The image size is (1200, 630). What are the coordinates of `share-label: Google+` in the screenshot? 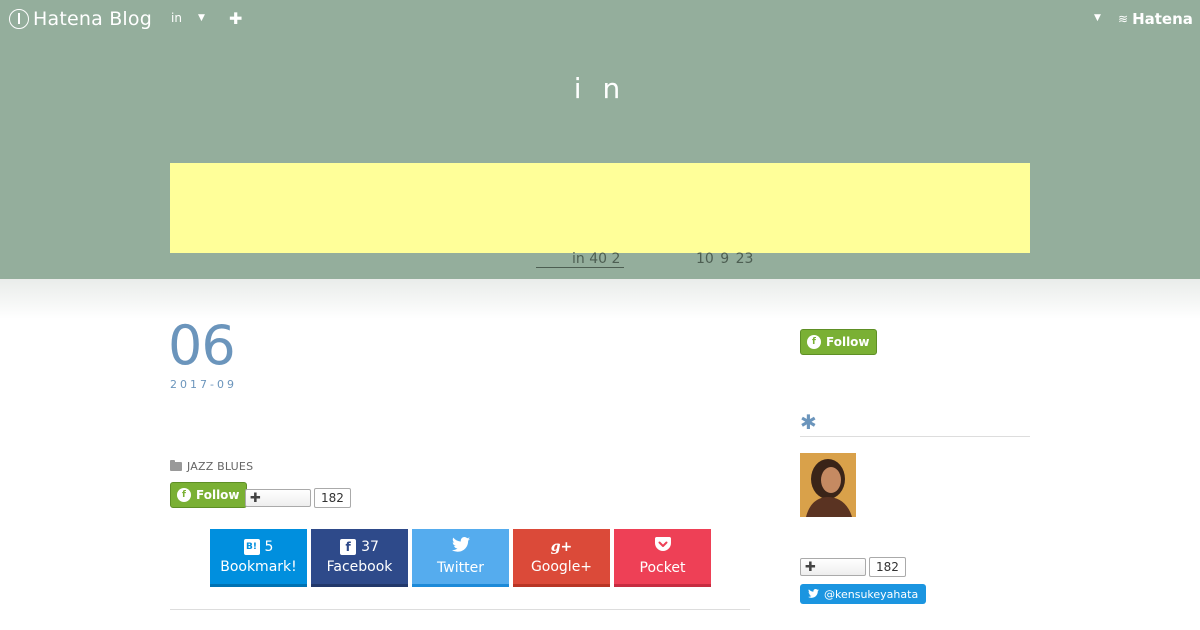 It's located at (561, 566).